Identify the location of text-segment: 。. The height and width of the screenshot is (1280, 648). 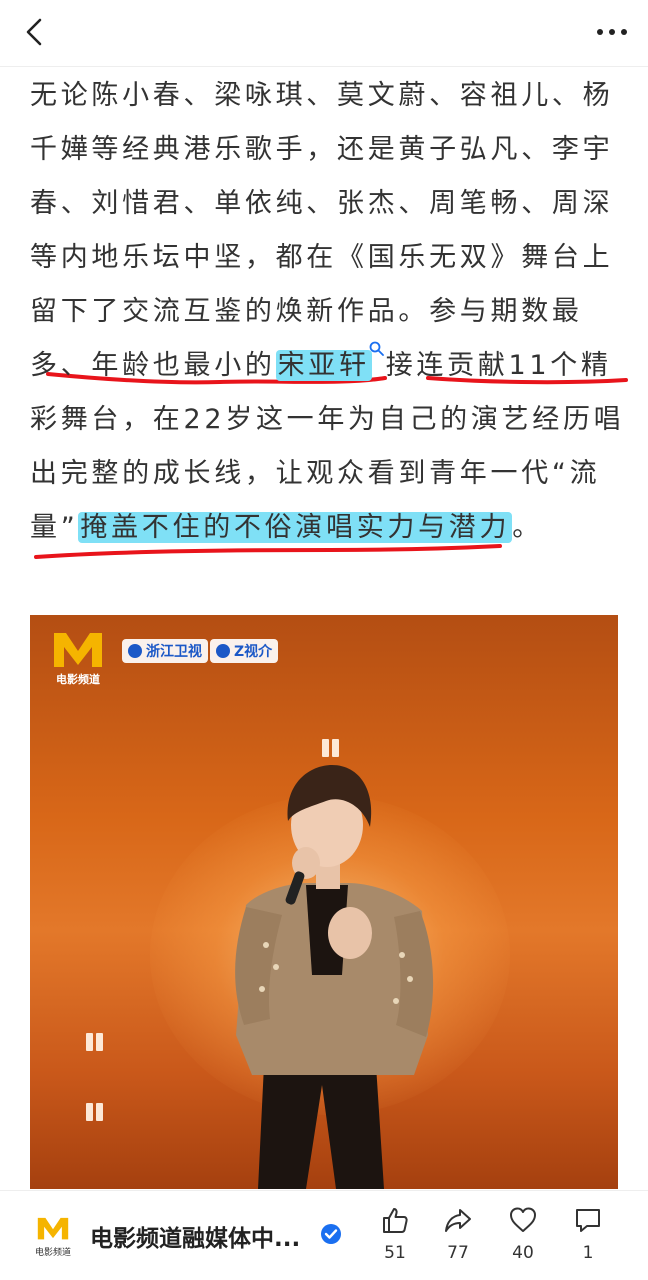
(527, 527).